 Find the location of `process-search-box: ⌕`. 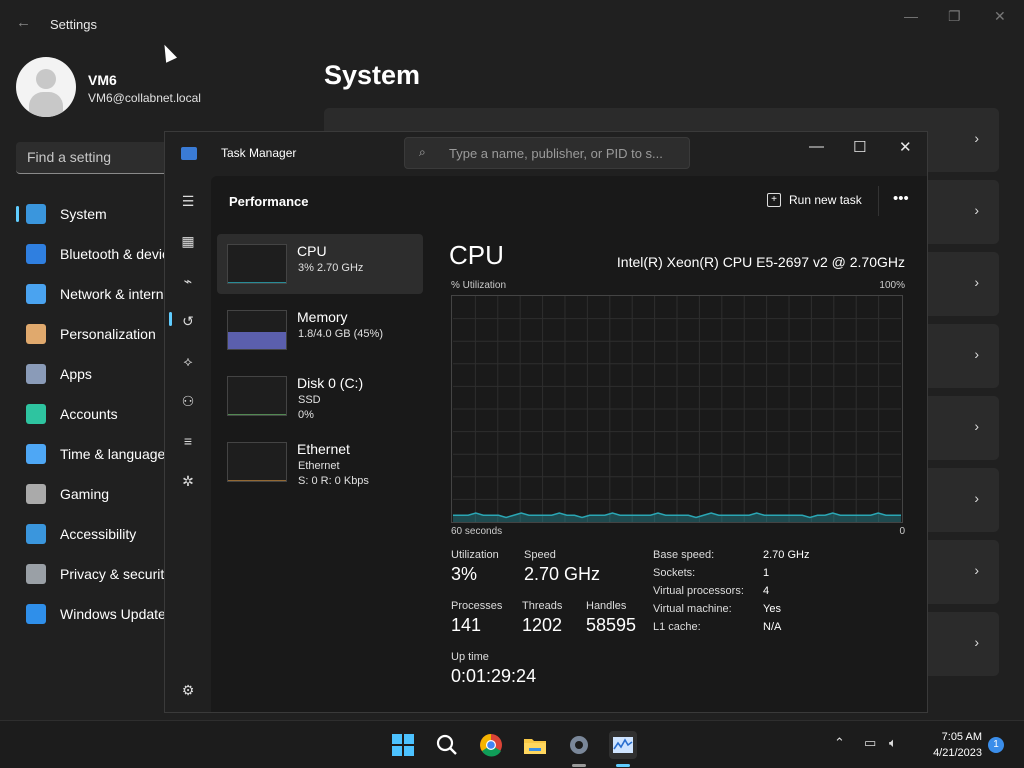

process-search-box: ⌕ is located at coordinates (547, 153).